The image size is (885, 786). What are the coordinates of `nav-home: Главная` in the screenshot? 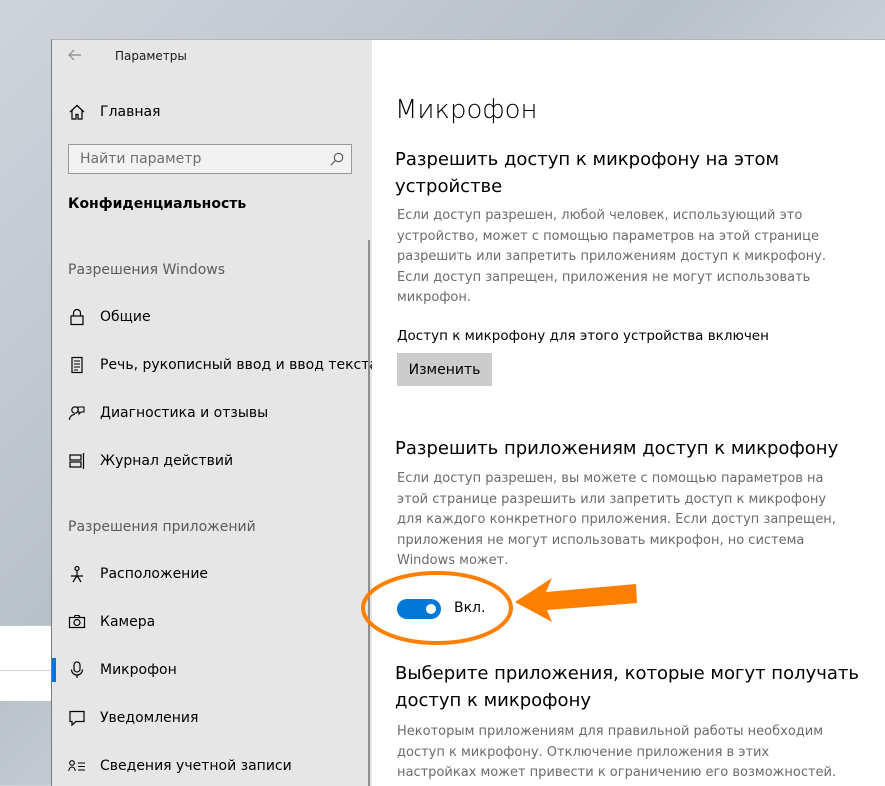 It's located at (211, 112).